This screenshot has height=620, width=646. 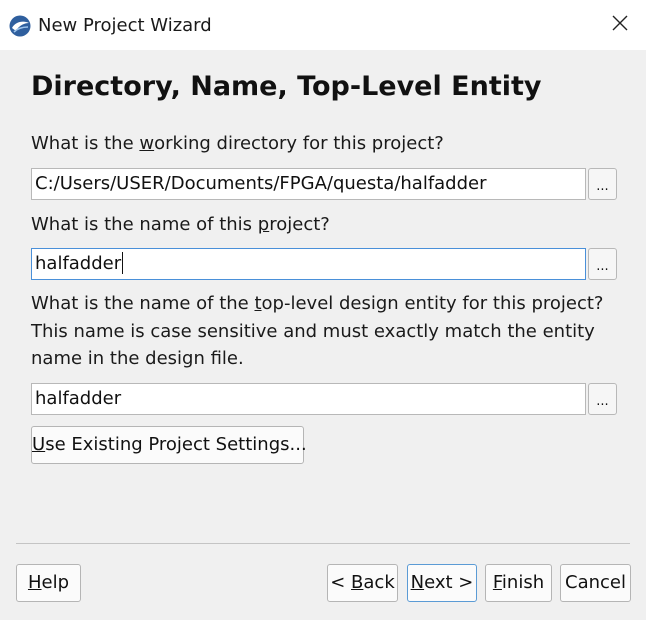 I want to click on page-title: Directory, Name, Top-Level Entity, so click(x=286, y=86).